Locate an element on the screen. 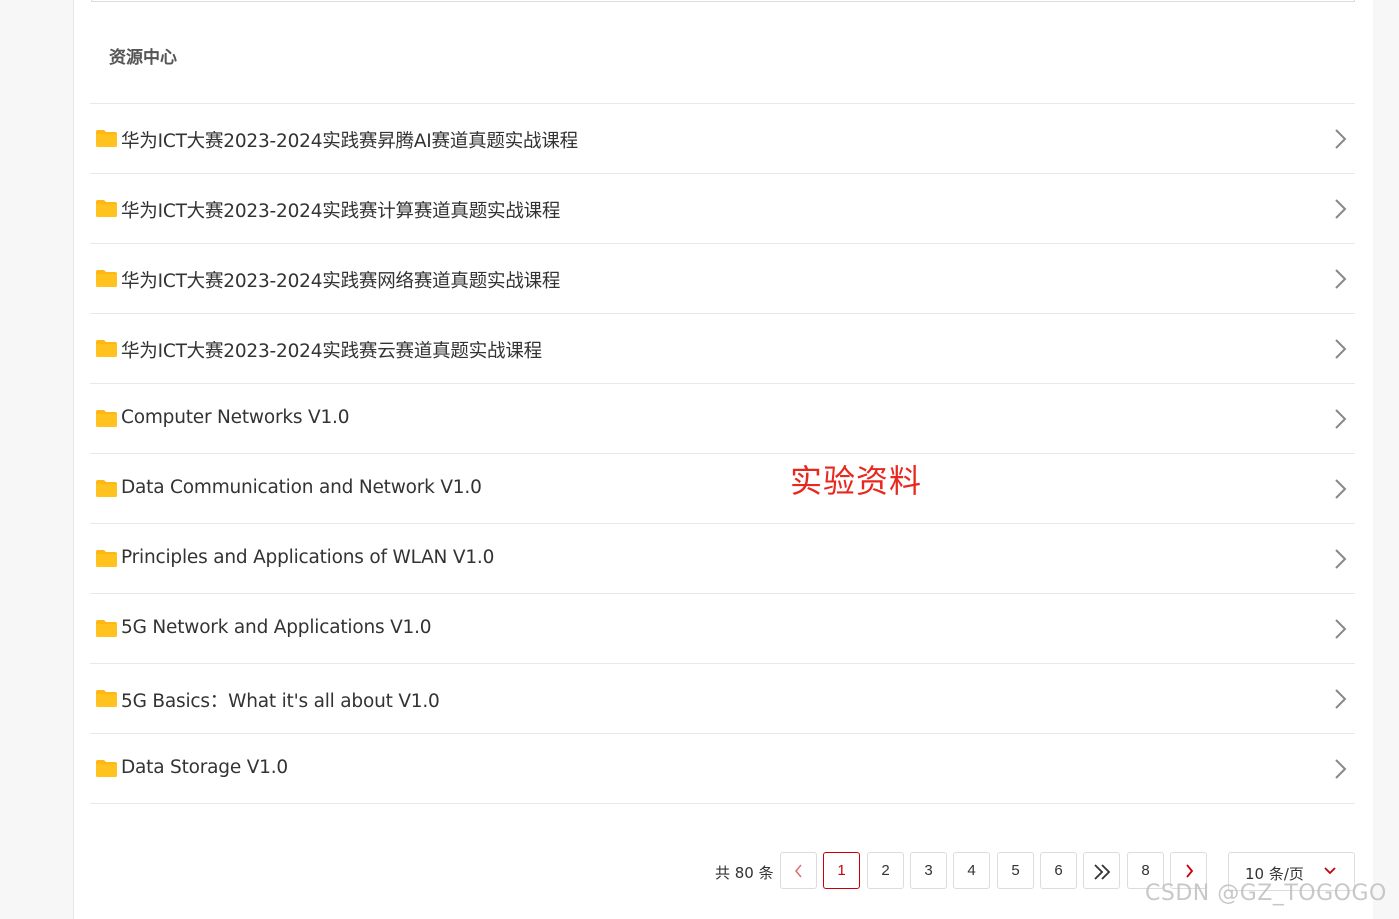  page-button-2: 2 is located at coordinates (885, 870).